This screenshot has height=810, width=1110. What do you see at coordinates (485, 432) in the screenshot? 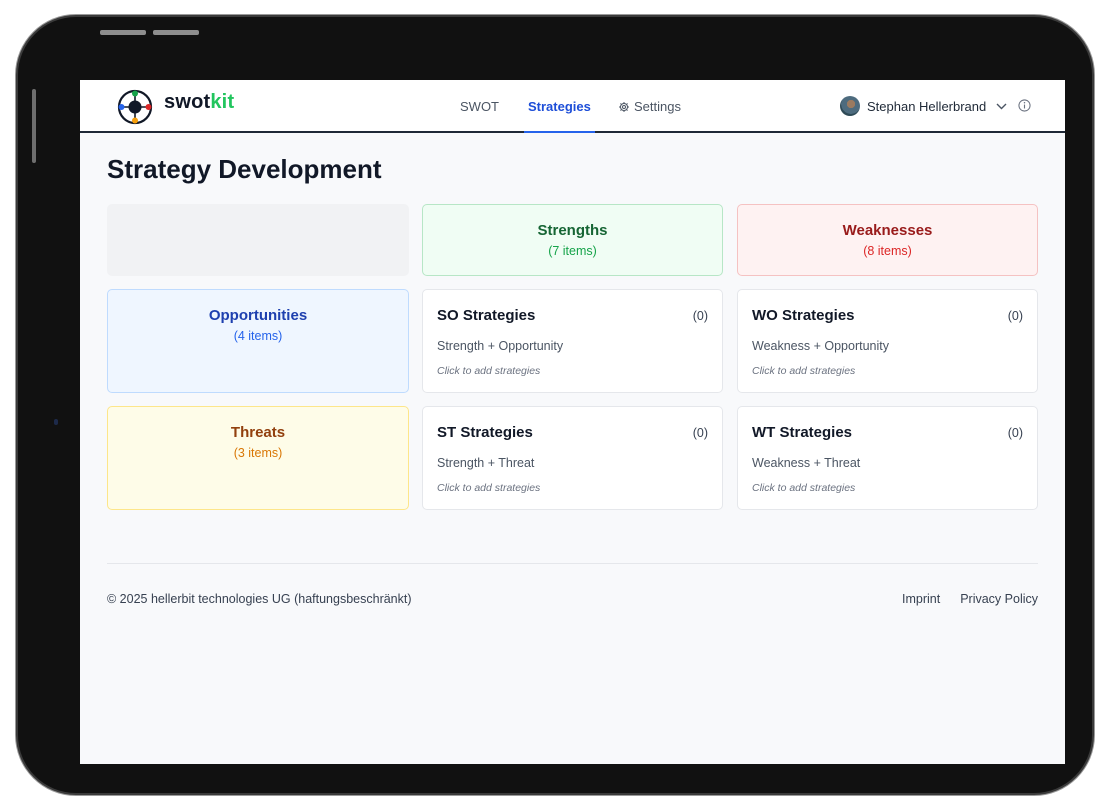
I see `strategy-title: ST Strategies` at bounding box center [485, 432].